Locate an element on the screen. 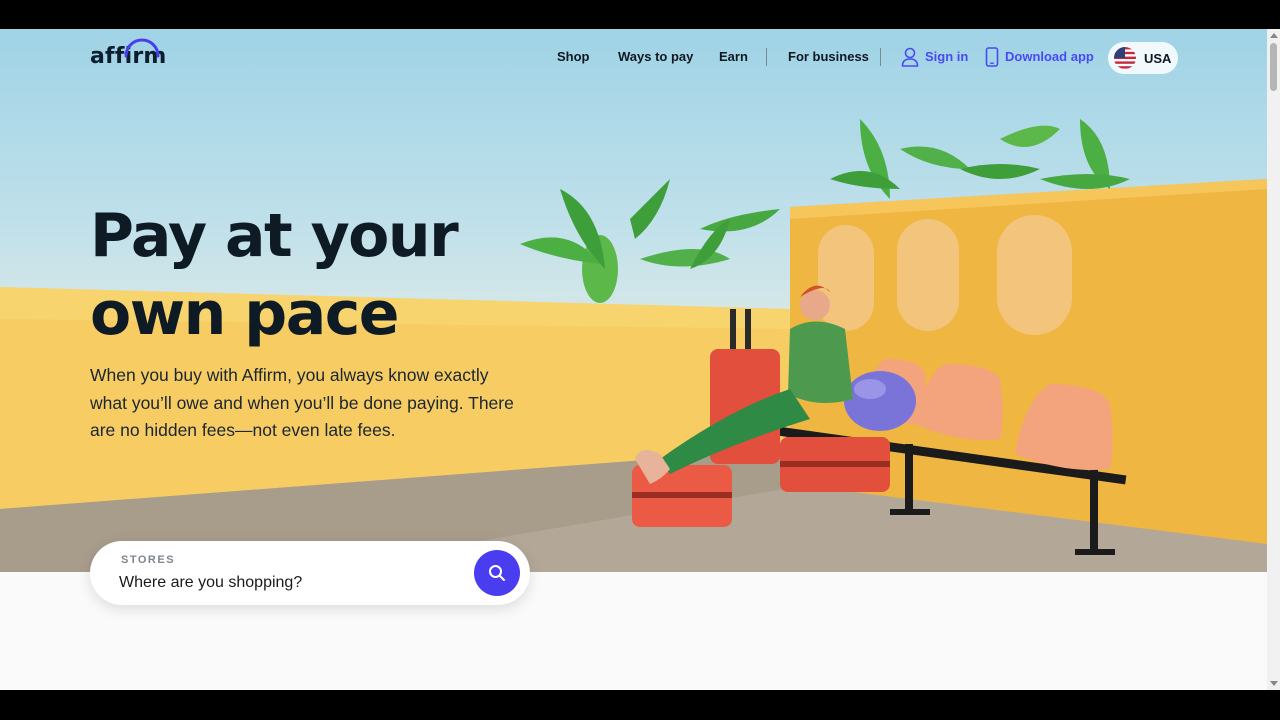 The image size is (1280, 720). store-search-box: STORES is located at coordinates (310, 573).